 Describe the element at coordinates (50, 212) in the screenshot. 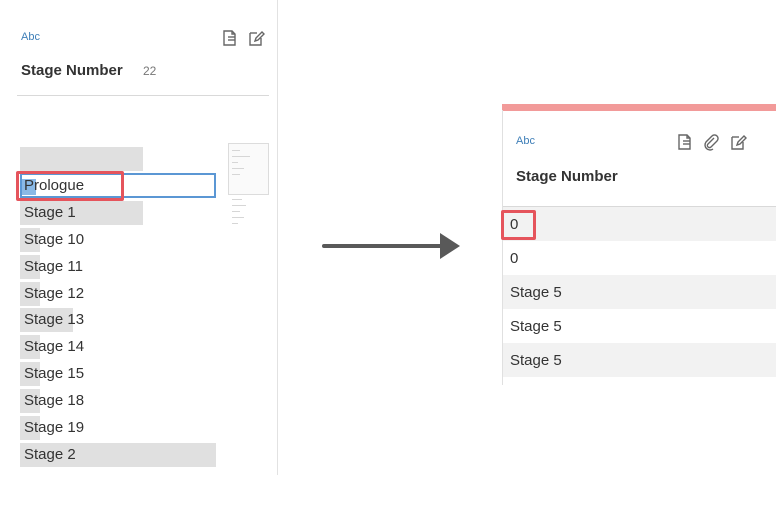

I see `value-label: Stage 1` at that location.